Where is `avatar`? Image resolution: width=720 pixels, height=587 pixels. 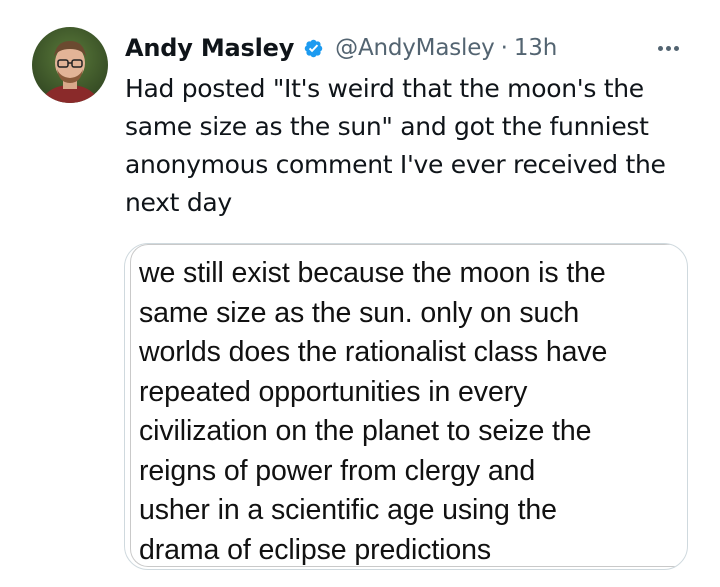 avatar is located at coordinates (70, 65).